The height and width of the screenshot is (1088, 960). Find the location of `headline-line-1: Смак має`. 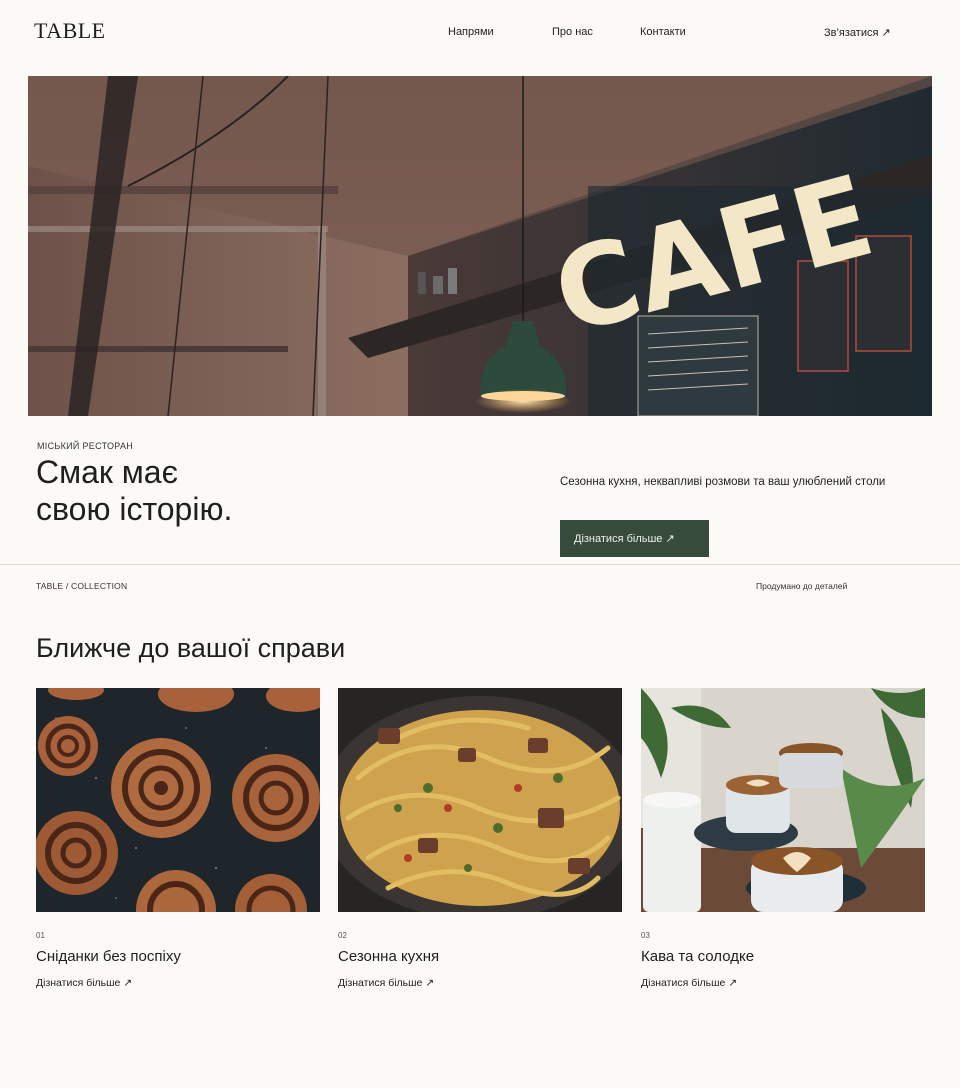

headline-line-1: Смак має is located at coordinates (107, 472).